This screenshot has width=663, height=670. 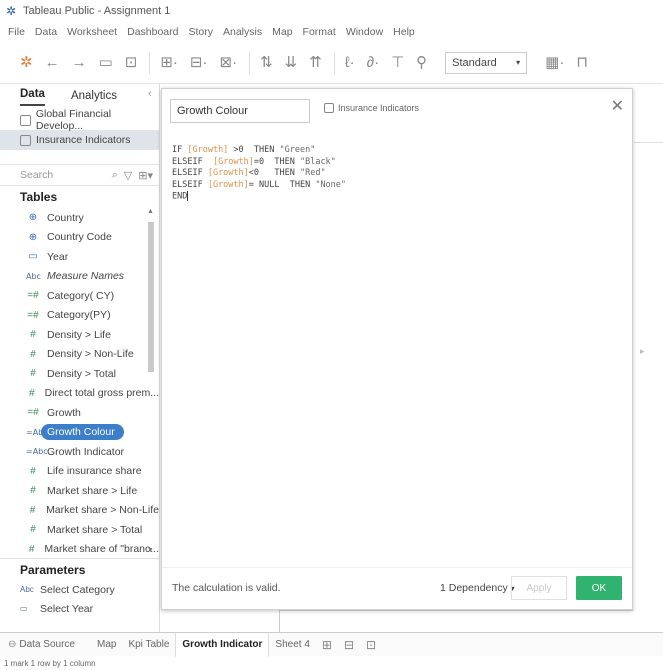 I want to click on field-list-scrollbar: ▲ ▼, so click(x=151, y=381).